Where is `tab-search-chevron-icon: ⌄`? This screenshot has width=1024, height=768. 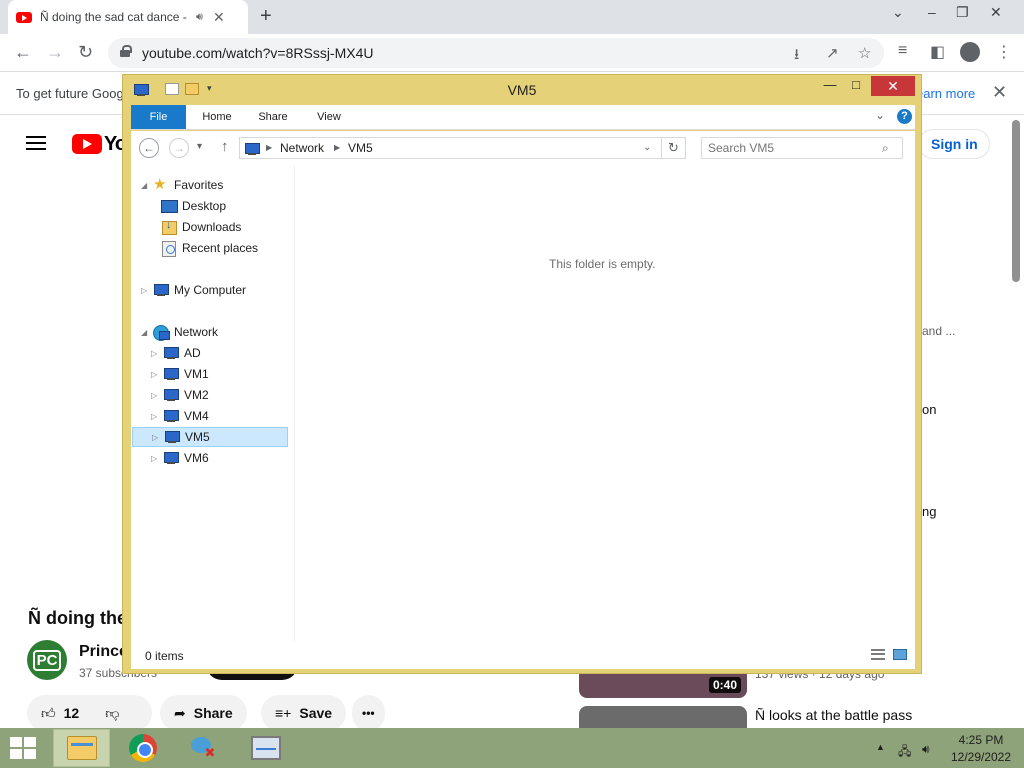
tab-search-chevron-icon: ⌄ is located at coordinates (898, 12).